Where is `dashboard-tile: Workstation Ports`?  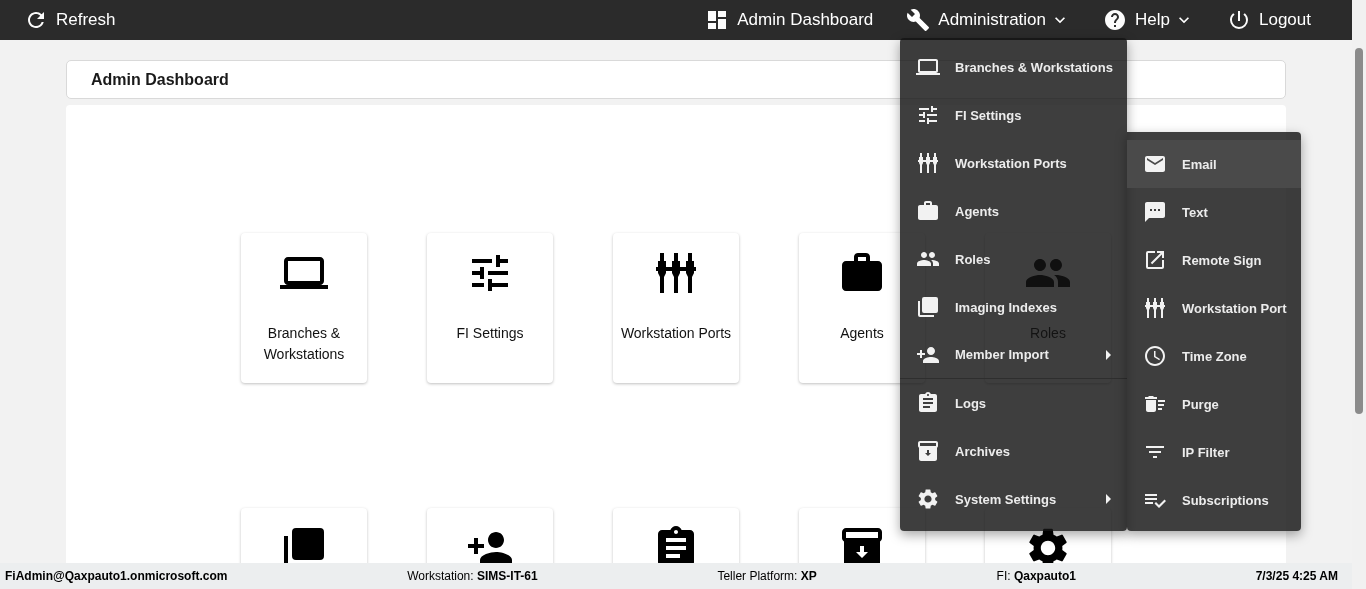
dashboard-tile: Workstation Ports is located at coordinates (676, 308).